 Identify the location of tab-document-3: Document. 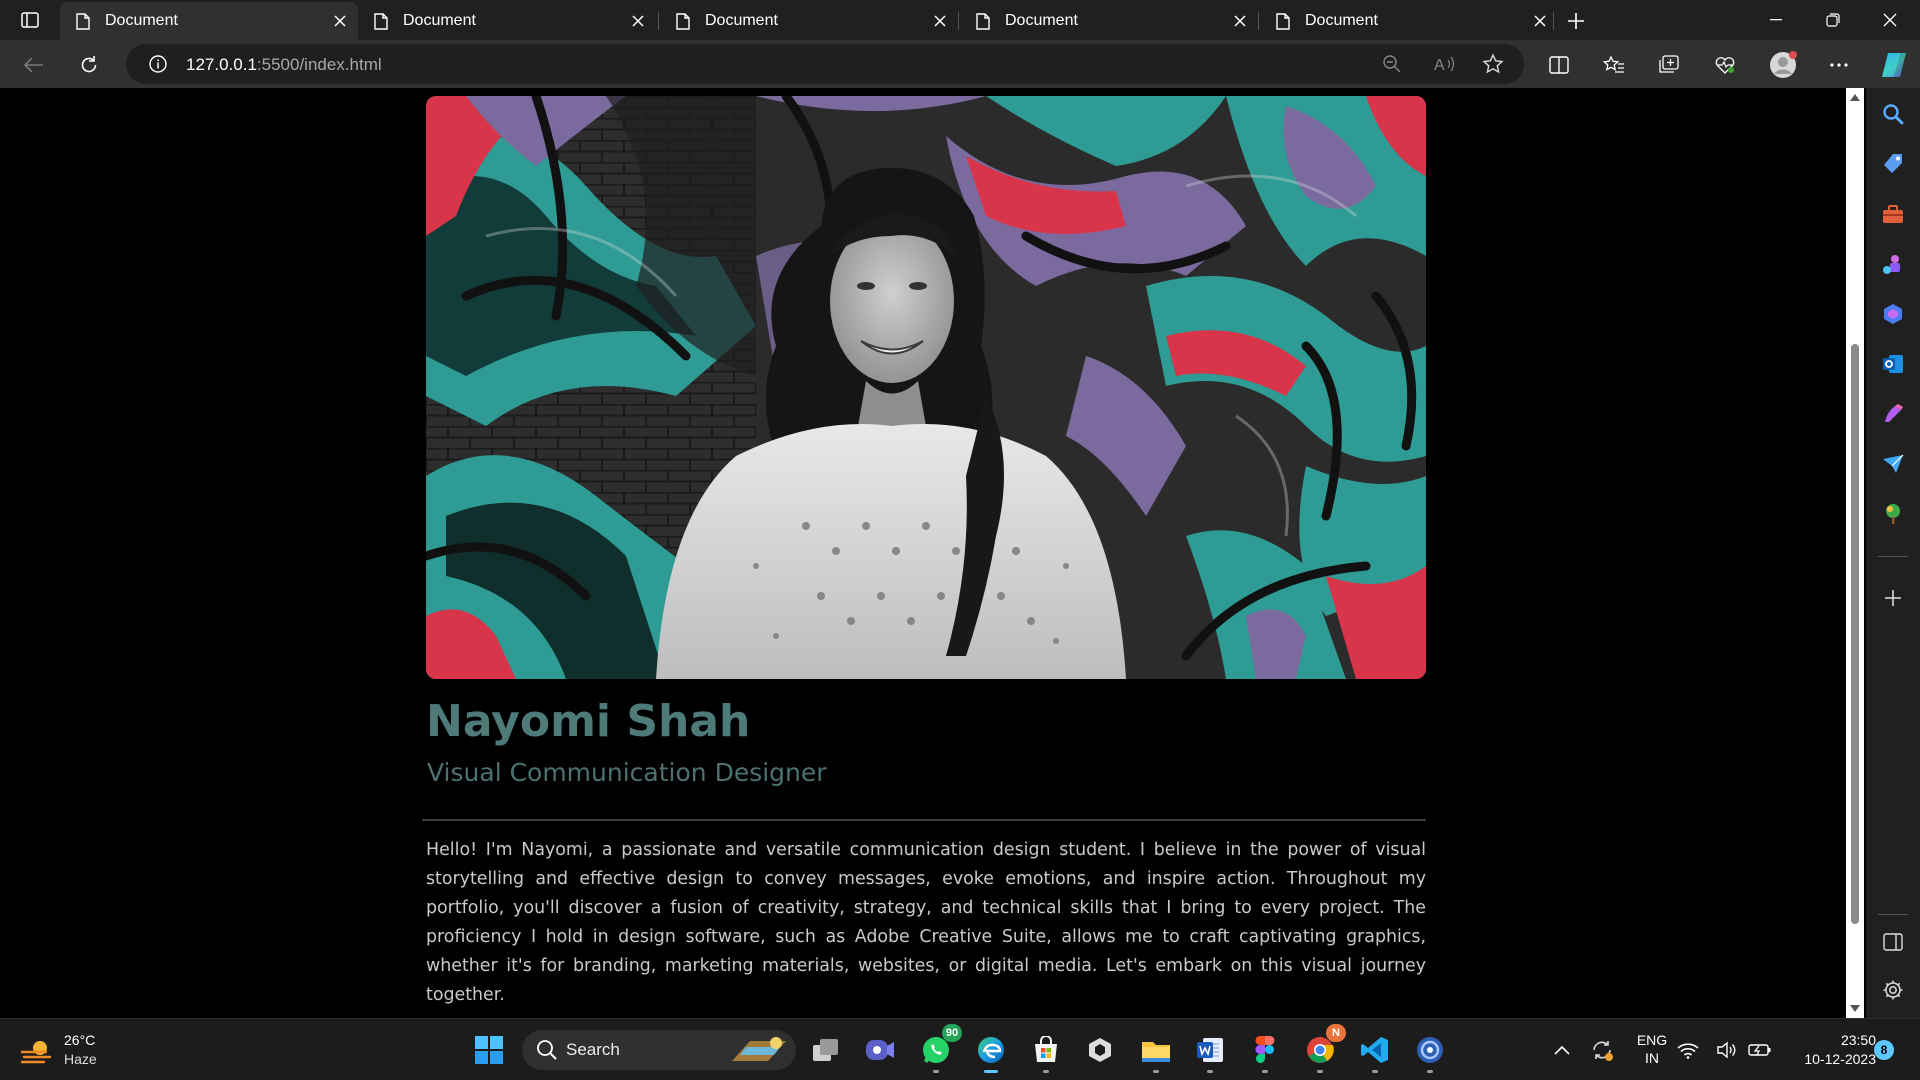
(809, 21).